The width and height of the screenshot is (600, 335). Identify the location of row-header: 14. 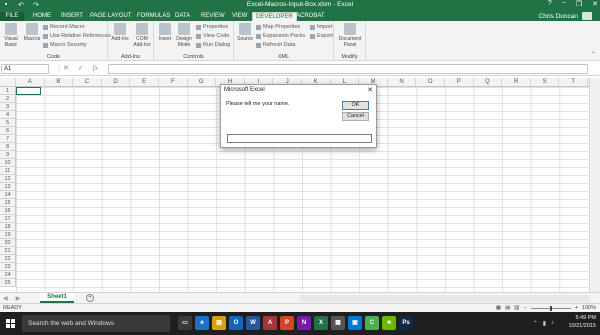
(8, 195).